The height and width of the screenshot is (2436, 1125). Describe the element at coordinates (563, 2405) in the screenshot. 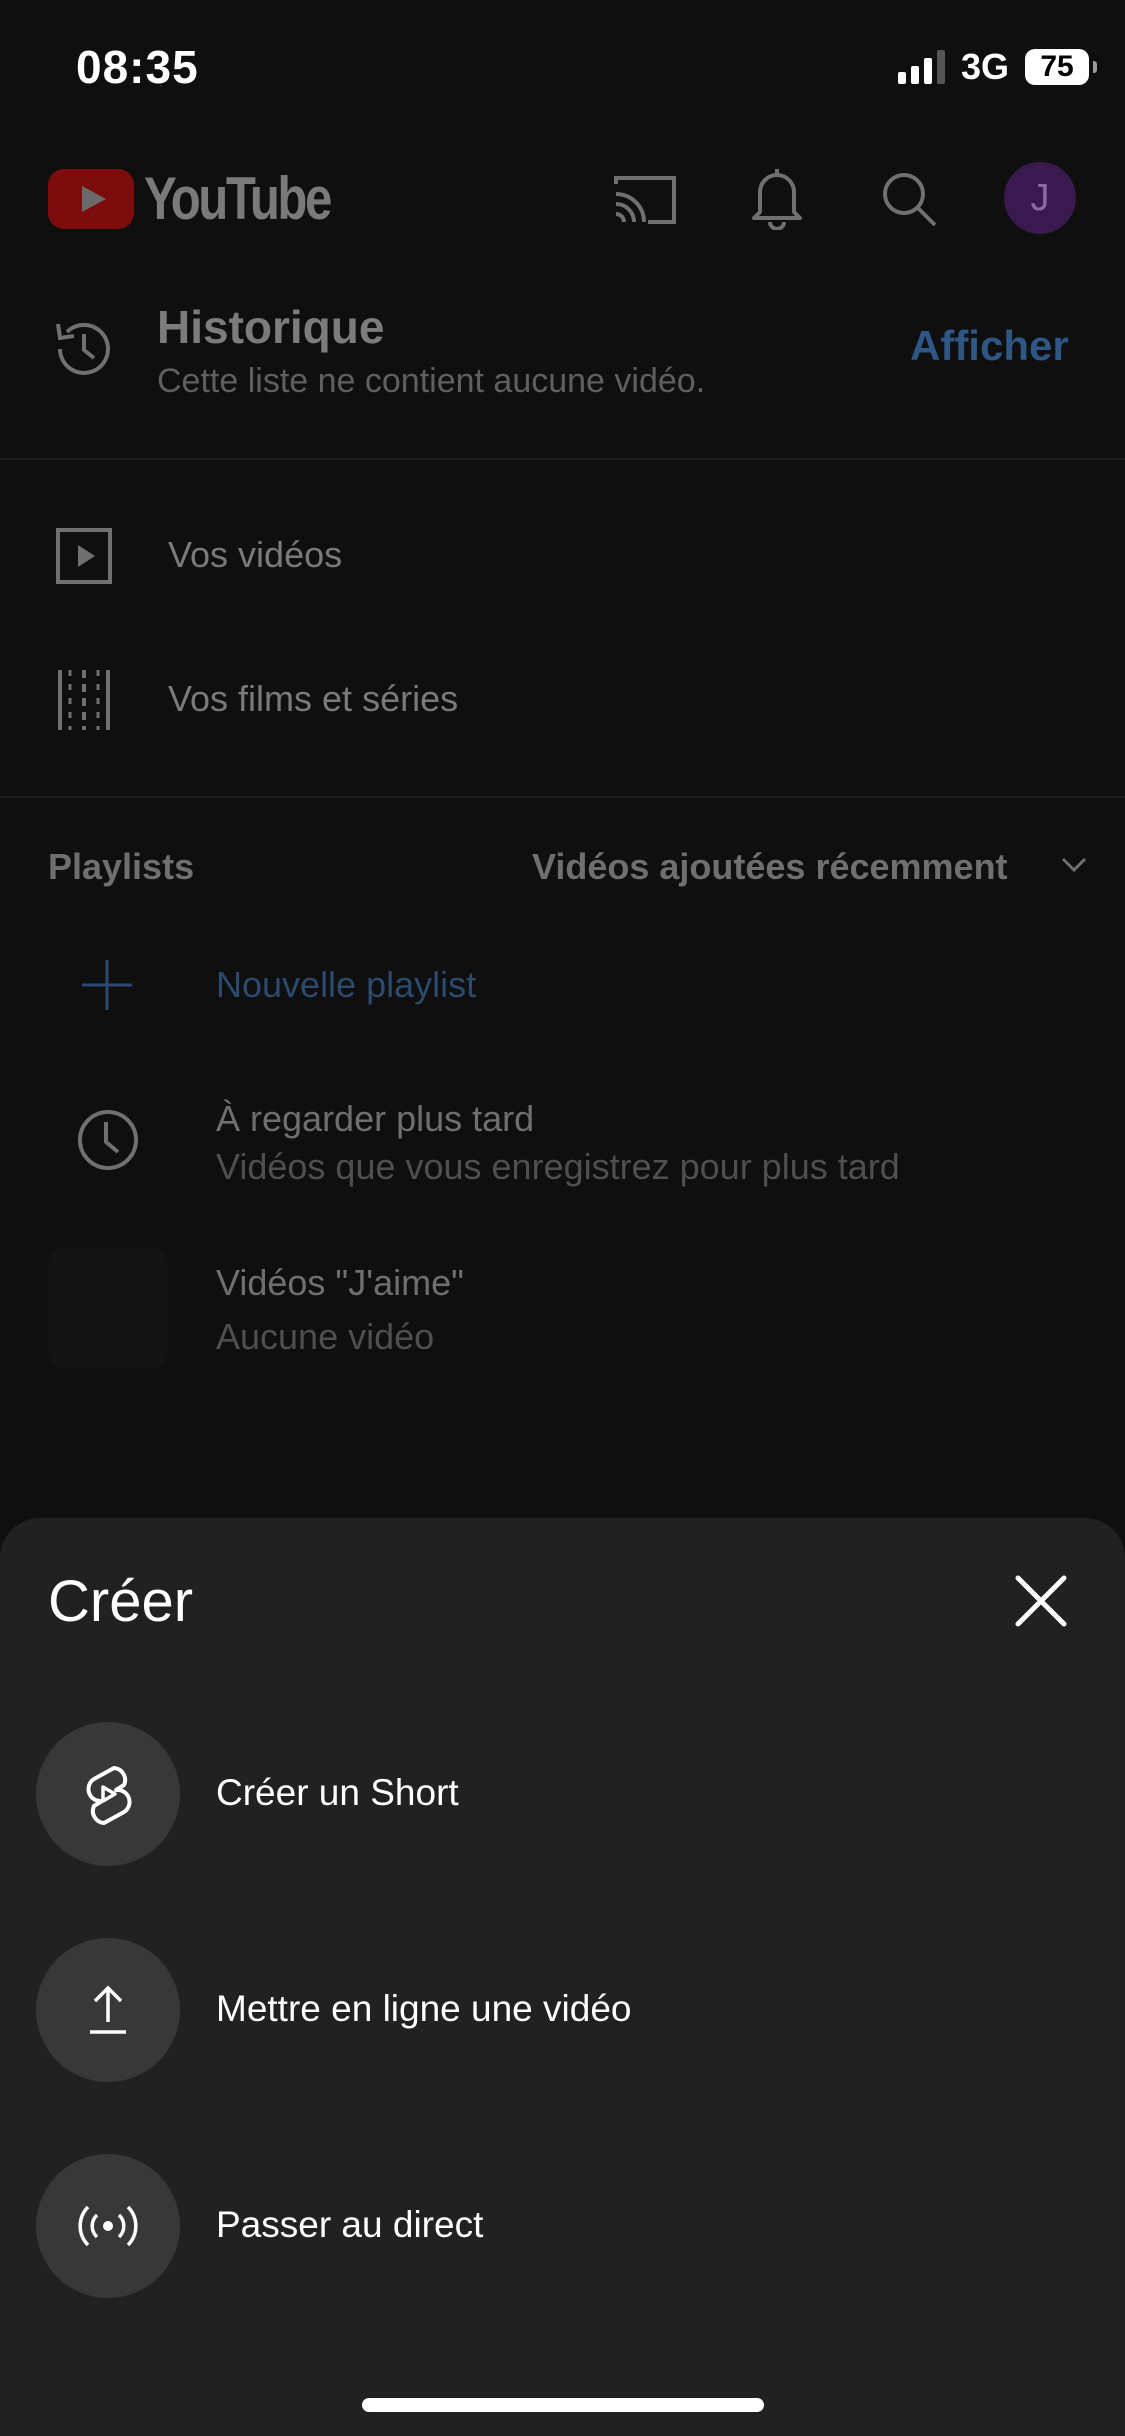

I see `home-indicator` at that location.